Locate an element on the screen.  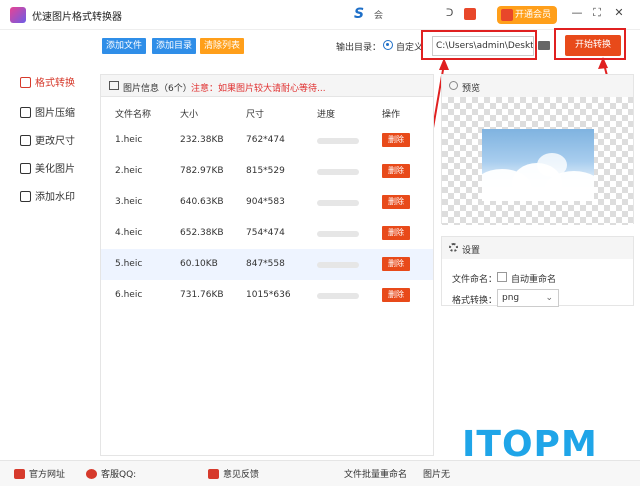
qq-link: 客服QQ: is located at coordinates (111, 473).